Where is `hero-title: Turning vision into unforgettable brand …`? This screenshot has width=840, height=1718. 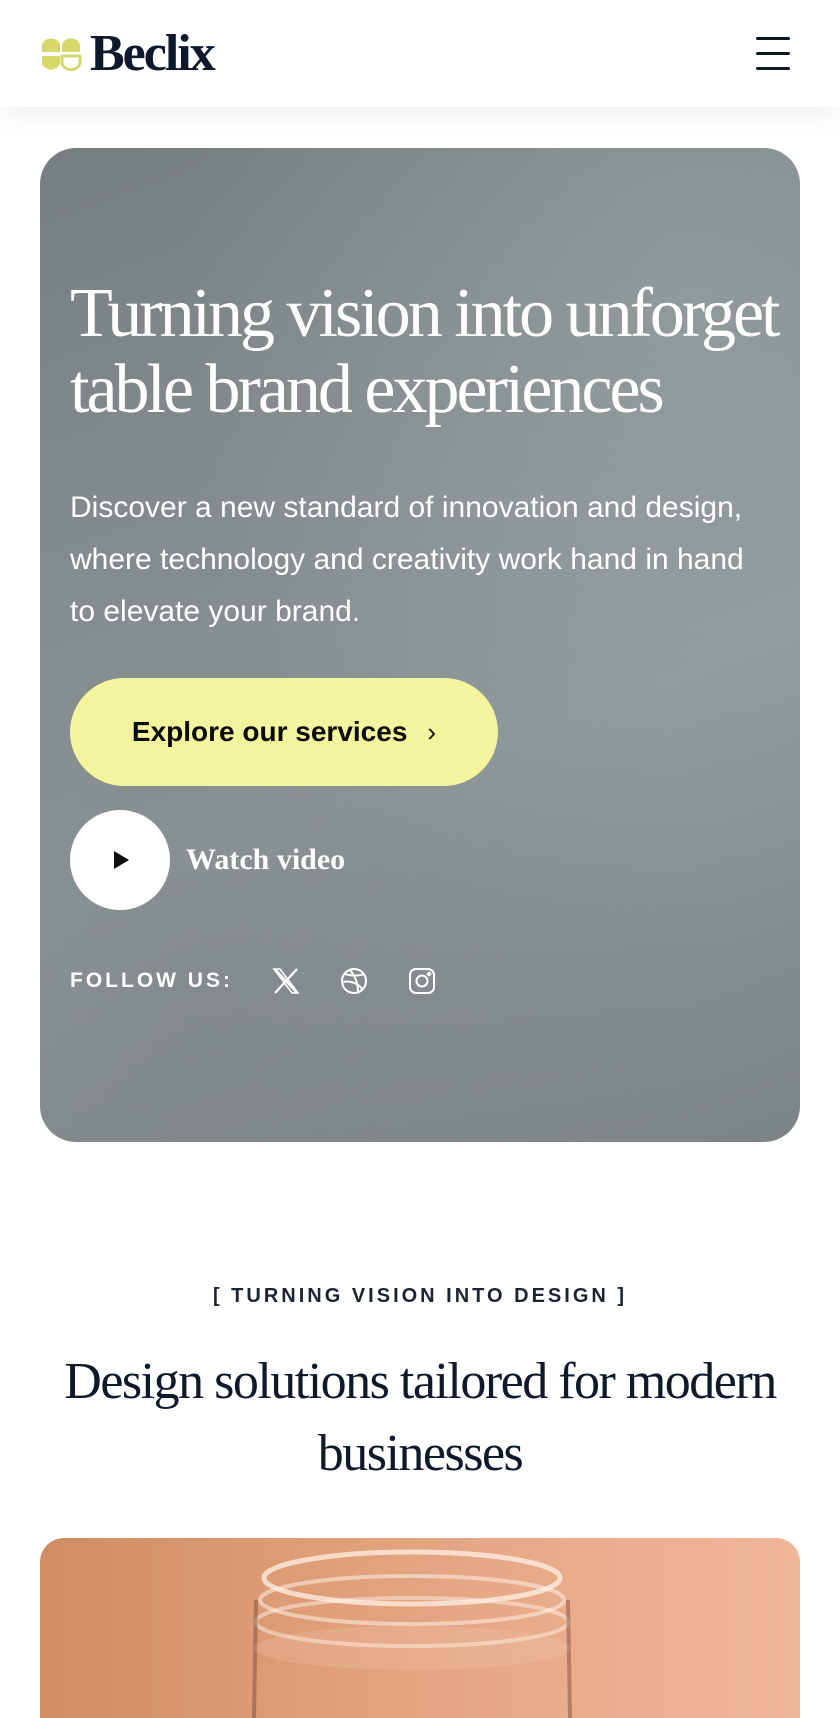 hero-title: Turning vision into unforgettable brand … is located at coordinates (425, 351).